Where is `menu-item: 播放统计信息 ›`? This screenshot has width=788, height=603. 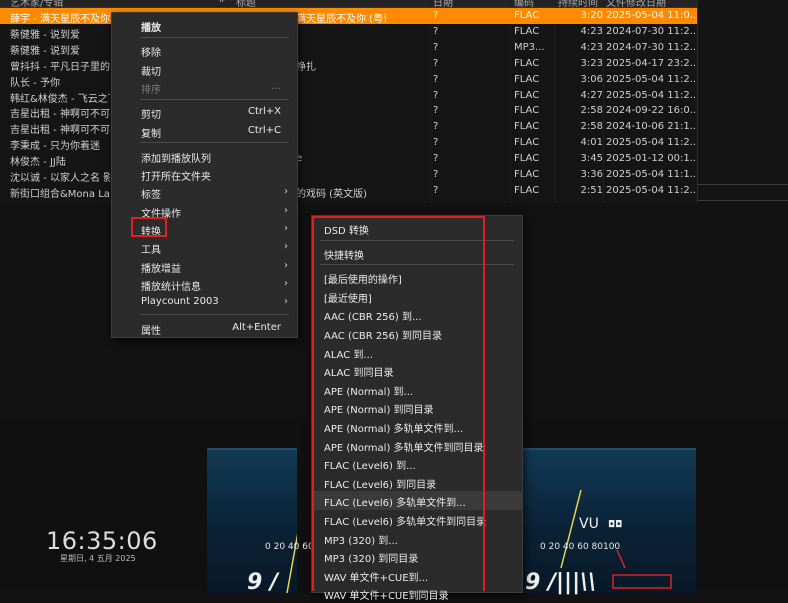
menu-item: 播放统计信息 › is located at coordinates (204, 284).